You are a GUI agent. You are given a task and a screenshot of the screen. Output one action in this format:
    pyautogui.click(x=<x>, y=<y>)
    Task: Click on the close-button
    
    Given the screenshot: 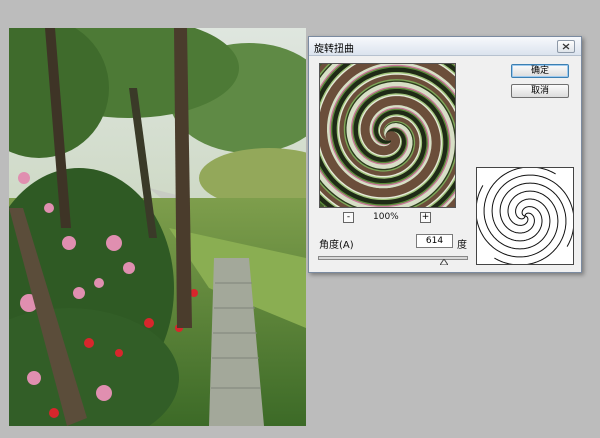 What is the action you would take?
    pyautogui.click(x=566, y=46)
    